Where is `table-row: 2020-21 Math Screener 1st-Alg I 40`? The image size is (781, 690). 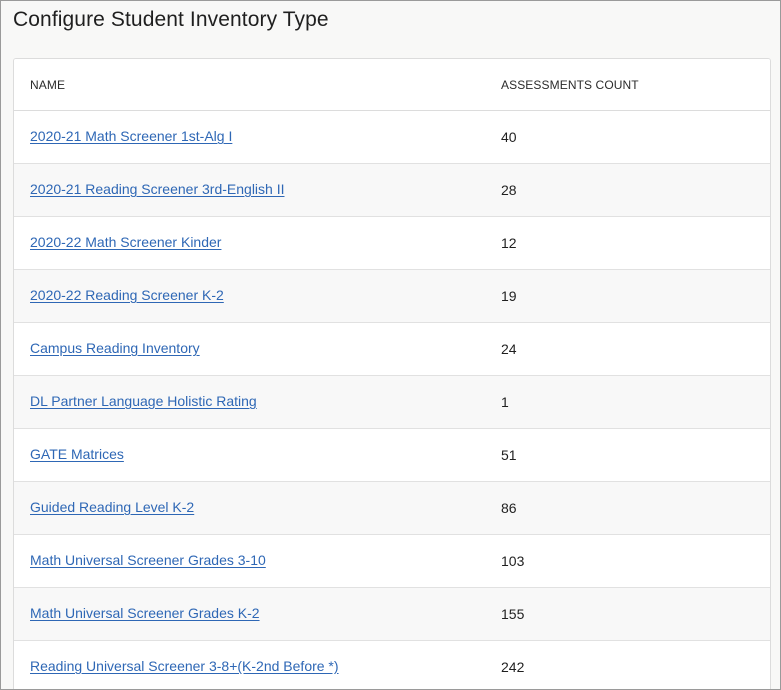 table-row: 2020-21 Math Screener 1st-Alg I 40 is located at coordinates (392, 137).